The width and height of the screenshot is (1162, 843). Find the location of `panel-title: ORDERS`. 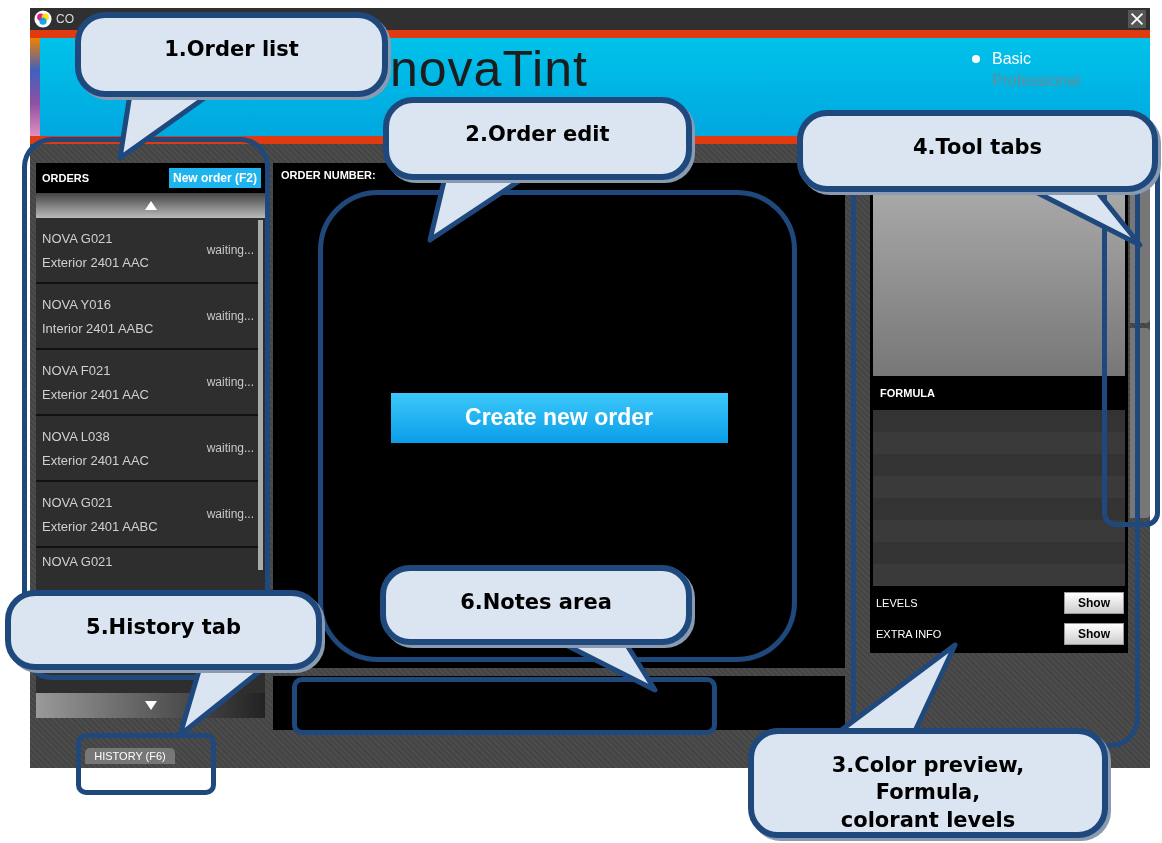

panel-title: ORDERS is located at coordinates (66, 178).